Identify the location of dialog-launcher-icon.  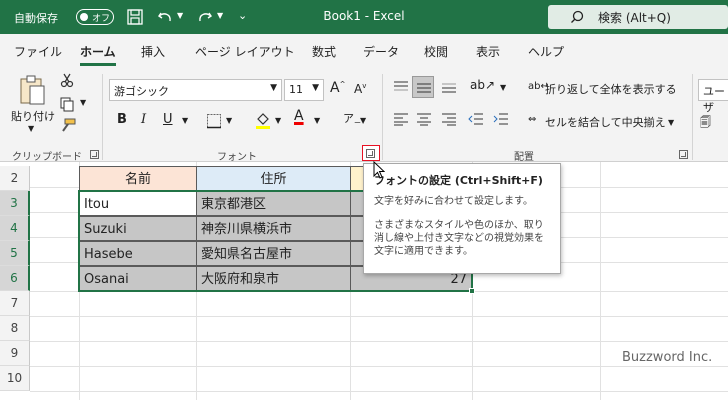
(370, 153).